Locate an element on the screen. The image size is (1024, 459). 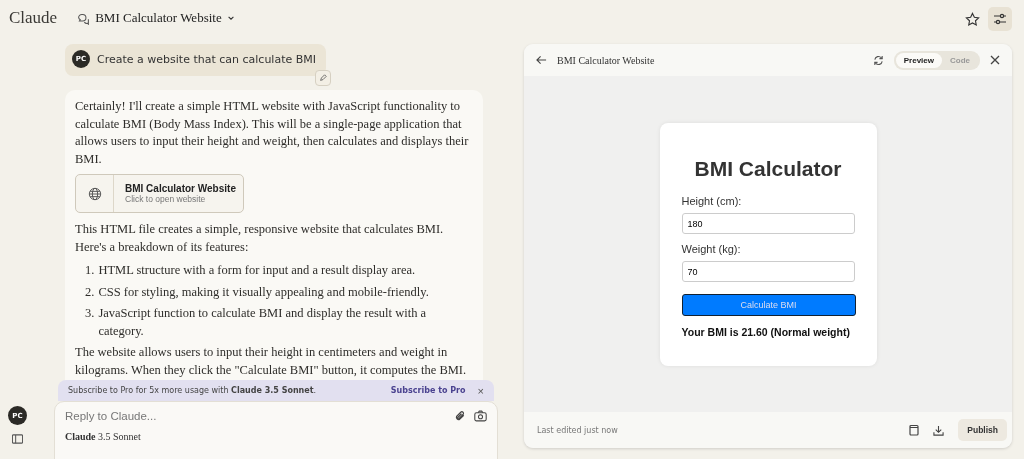
list-item-text: JavaScript function to calculate BMI and display the result with a category. is located at coordinates (263, 322).